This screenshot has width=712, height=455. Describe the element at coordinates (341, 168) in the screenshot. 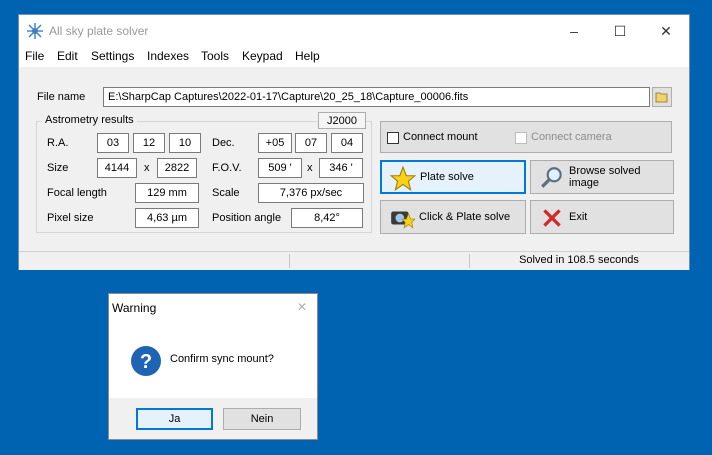

I see `fov-height: 346 '` at that location.